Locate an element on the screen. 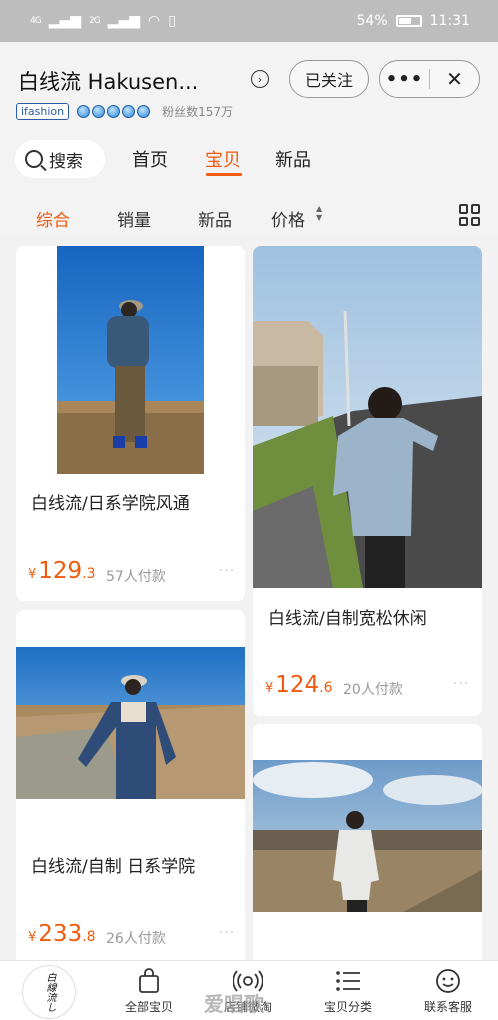 The image size is (498, 1020). wifi-icon: ◠ is located at coordinates (154, 21).